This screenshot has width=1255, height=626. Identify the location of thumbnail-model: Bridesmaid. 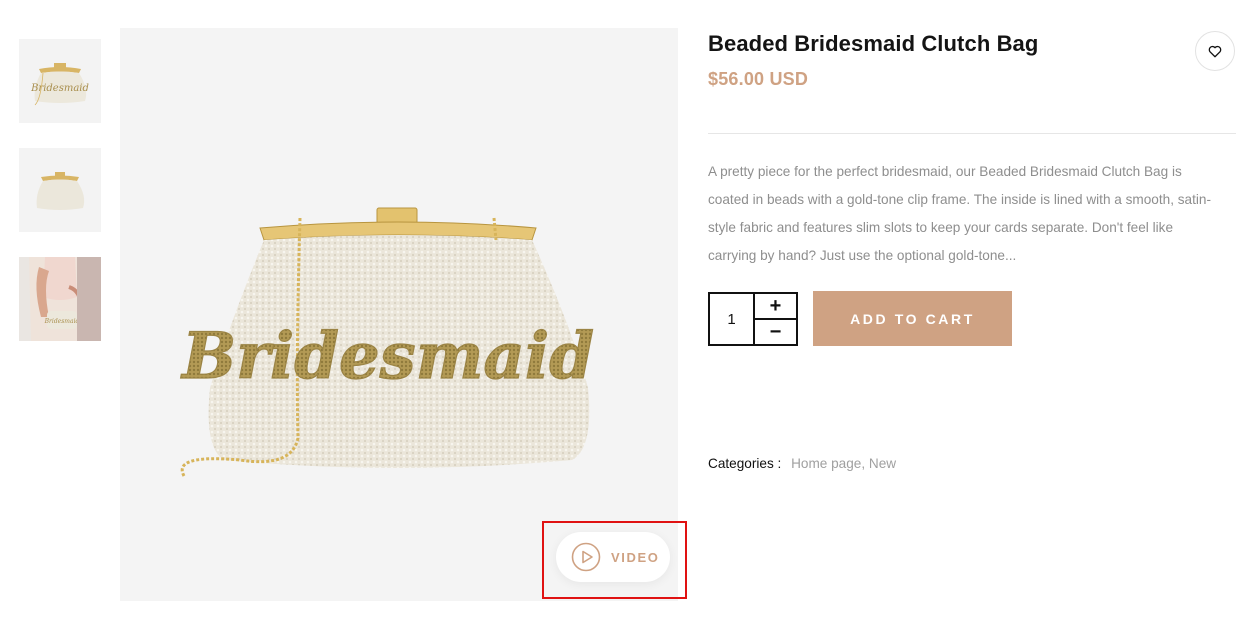
(60, 299).